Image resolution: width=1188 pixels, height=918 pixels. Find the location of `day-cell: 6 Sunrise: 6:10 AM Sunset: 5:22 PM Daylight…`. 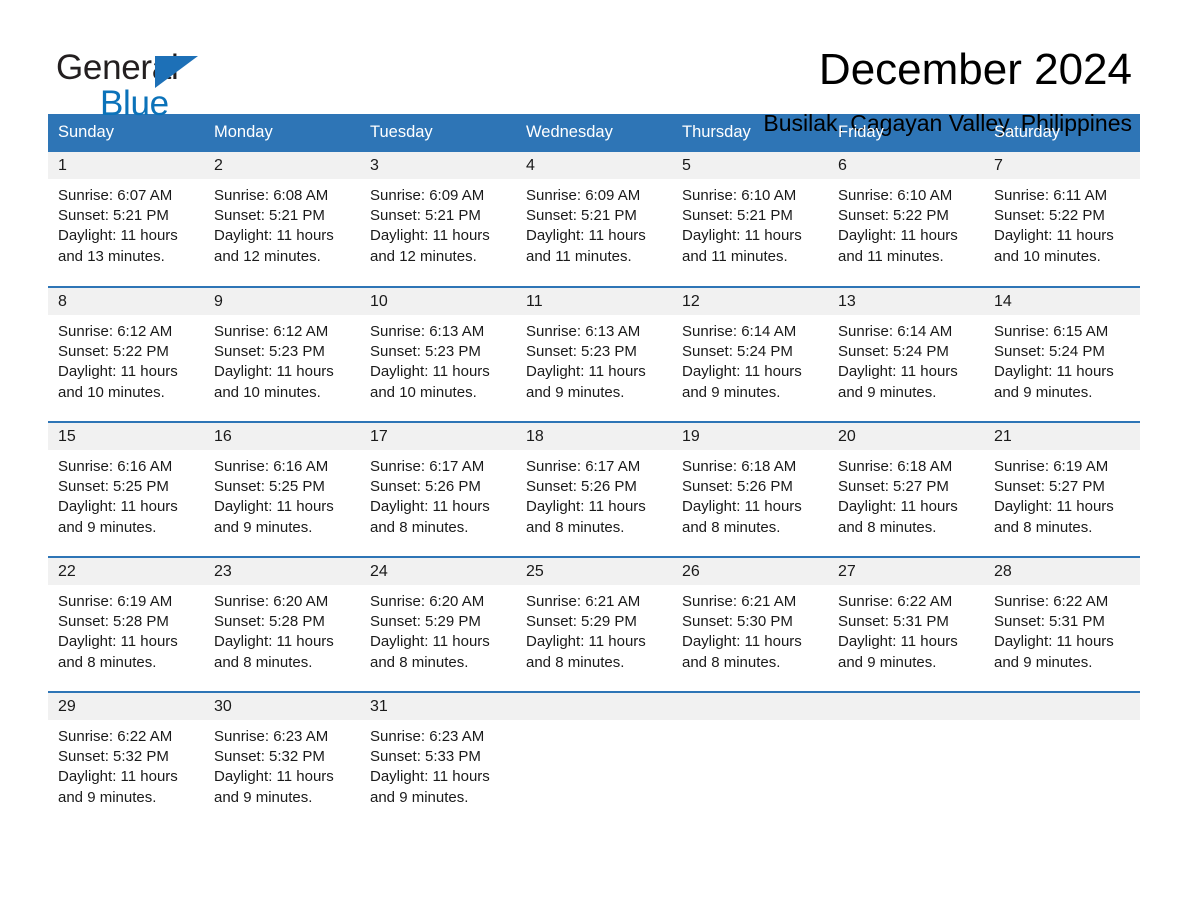

day-cell: 6 Sunrise: 6:10 AM Sunset: 5:22 PM Daylight… is located at coordinates (906, 219).